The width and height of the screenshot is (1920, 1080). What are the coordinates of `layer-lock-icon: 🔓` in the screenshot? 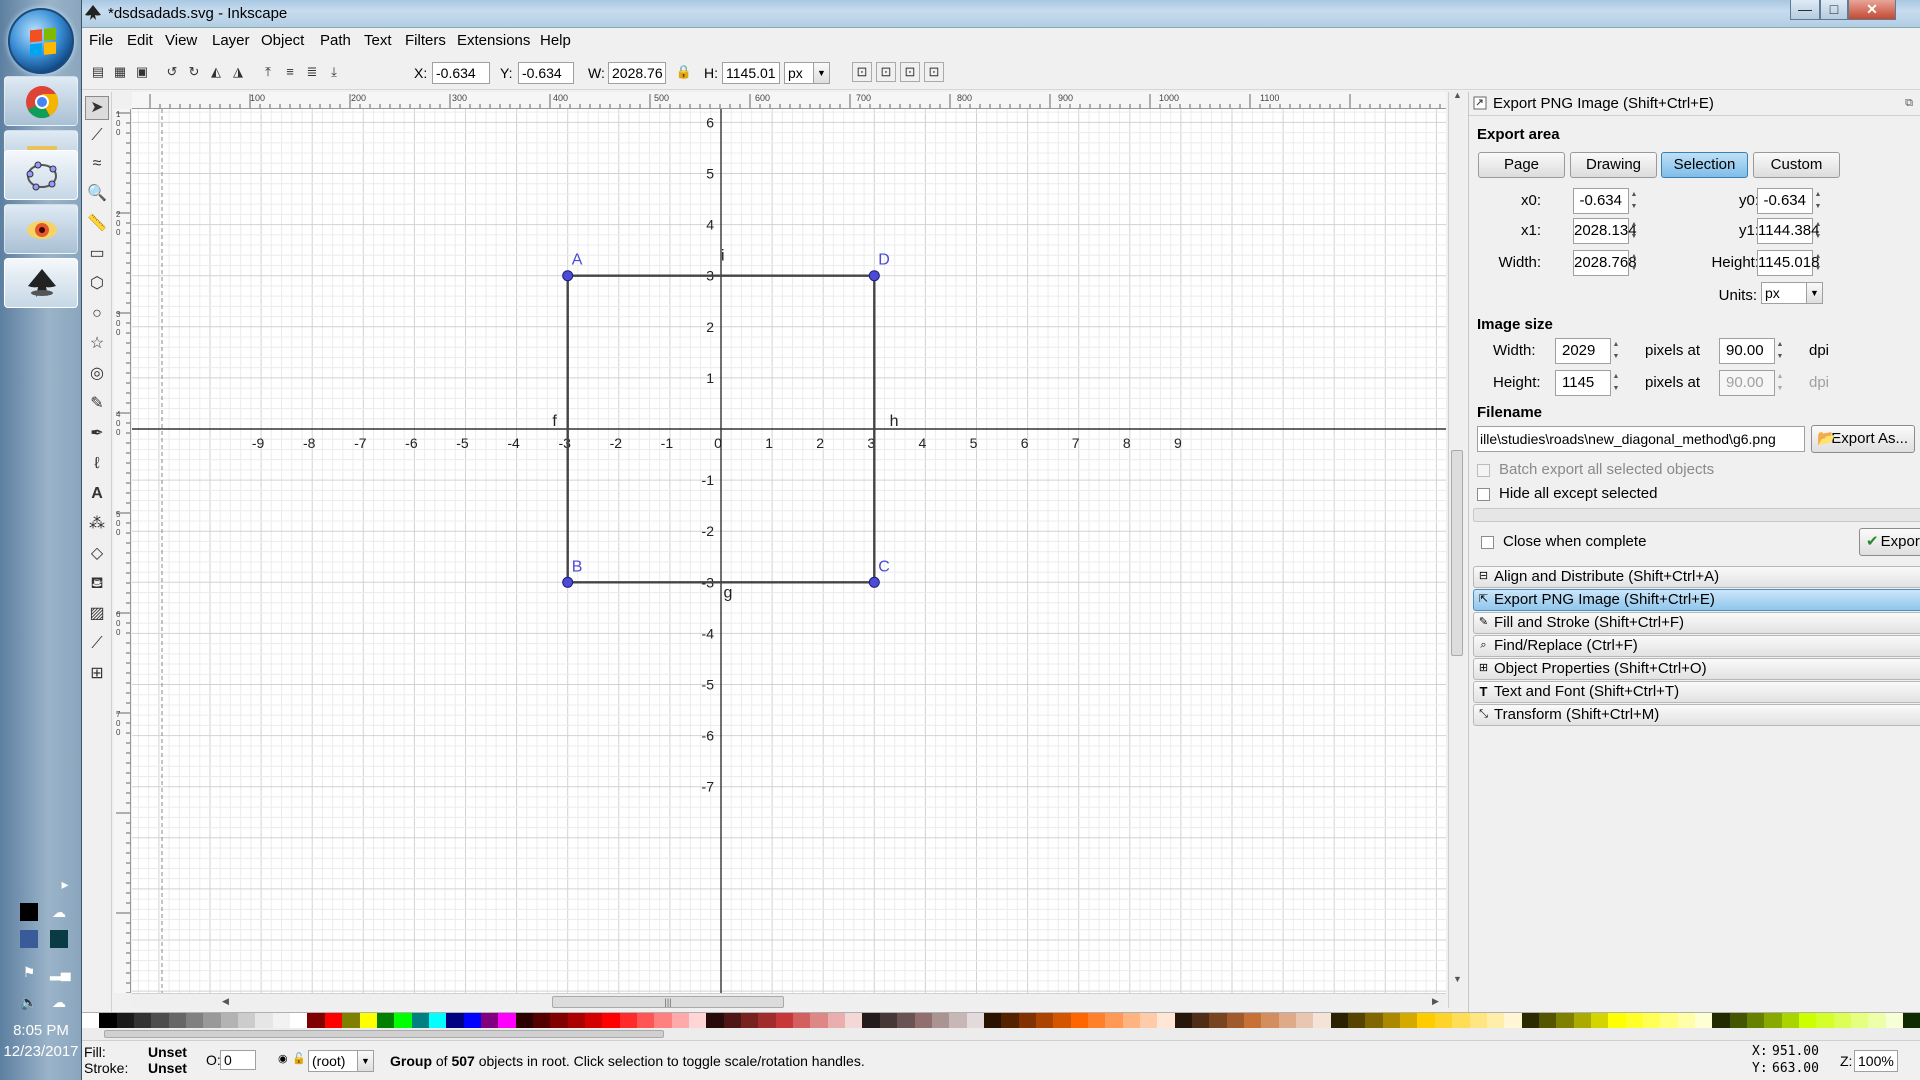 It's located at (299, 1058).